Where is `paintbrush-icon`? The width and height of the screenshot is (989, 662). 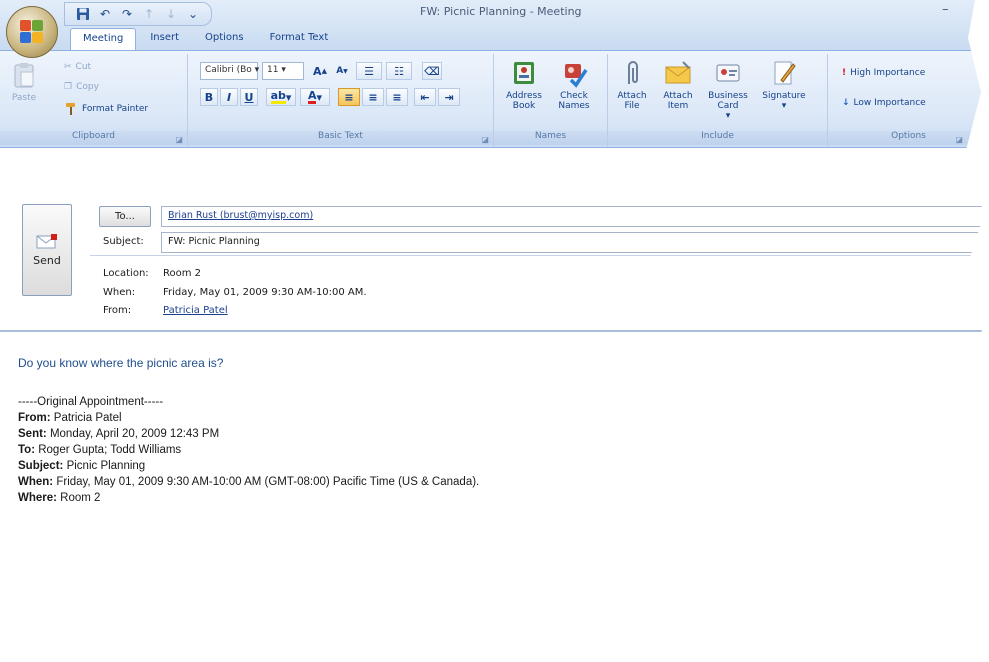 paintbrush-icon is located at coordinates (70, 109).